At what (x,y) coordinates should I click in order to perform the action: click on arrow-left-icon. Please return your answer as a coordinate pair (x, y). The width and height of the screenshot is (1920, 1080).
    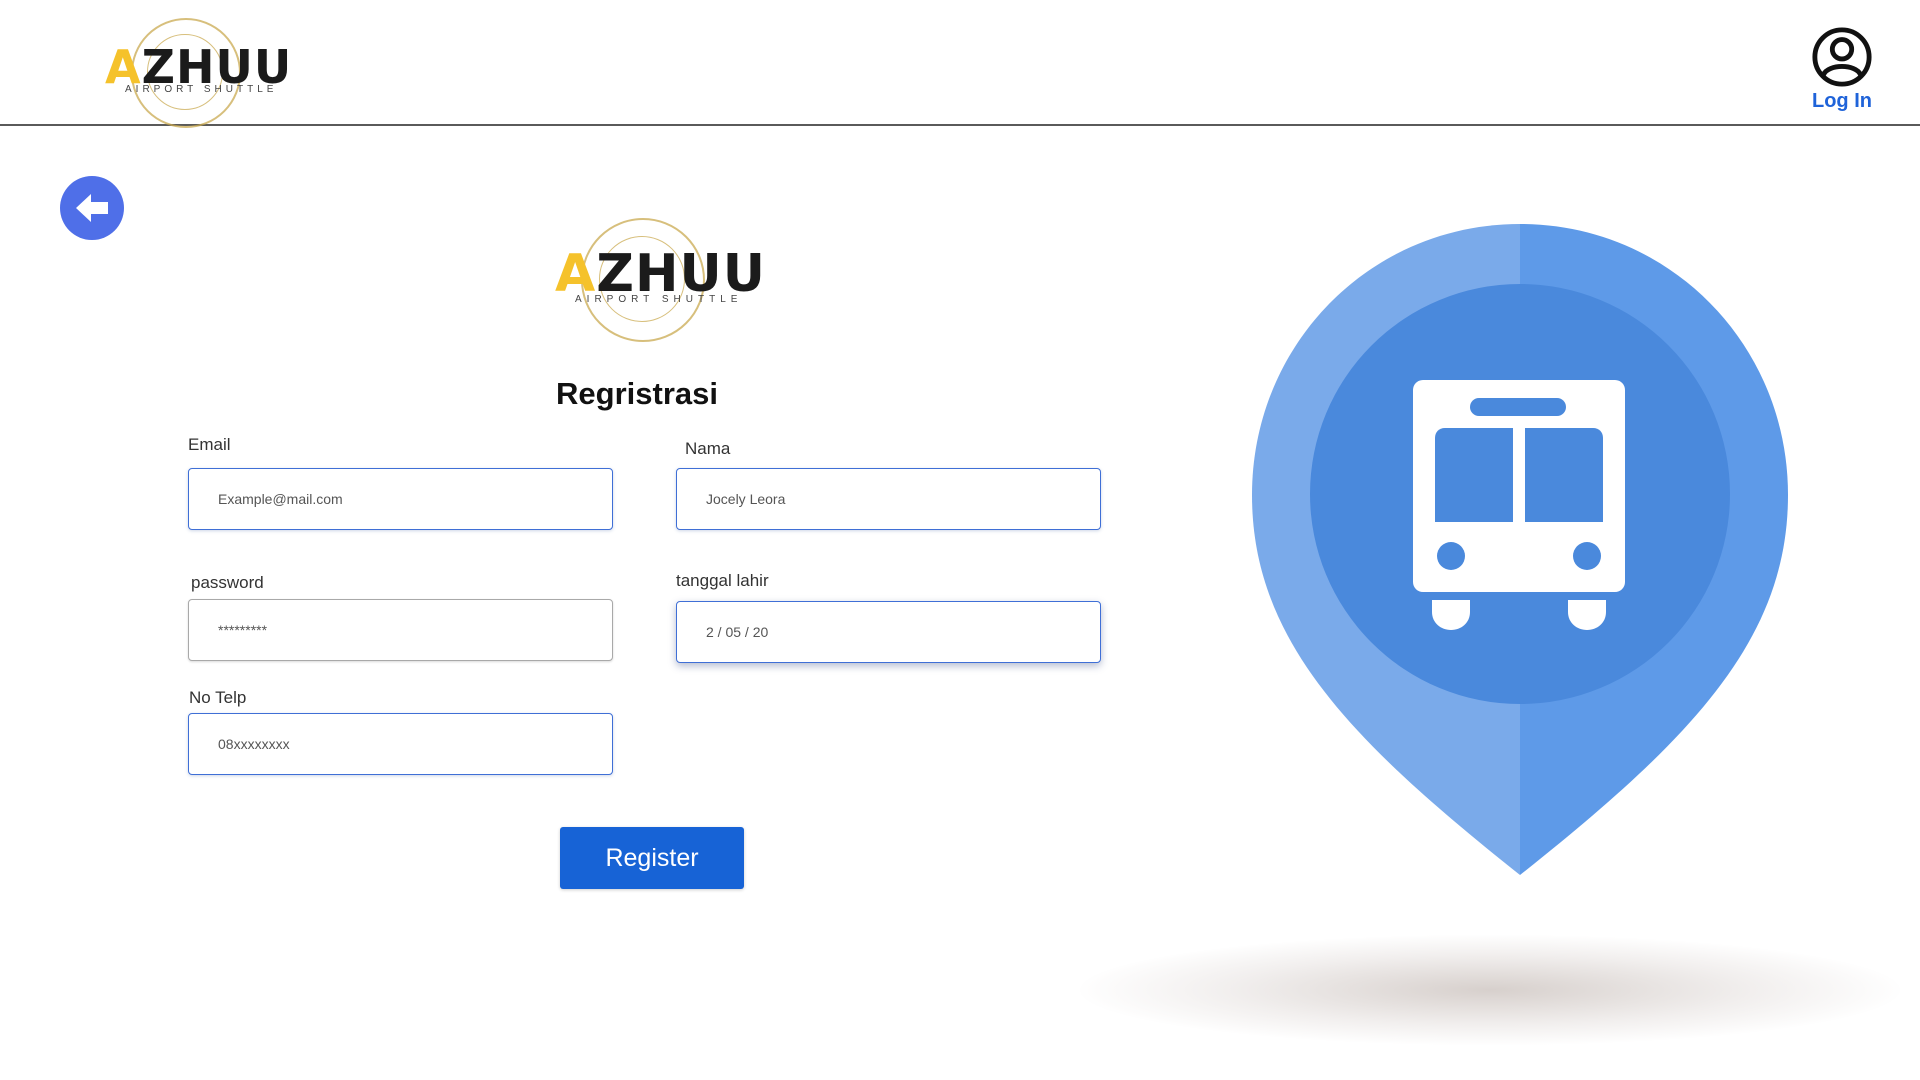
    Looking at the image, I should click on (92, 208).